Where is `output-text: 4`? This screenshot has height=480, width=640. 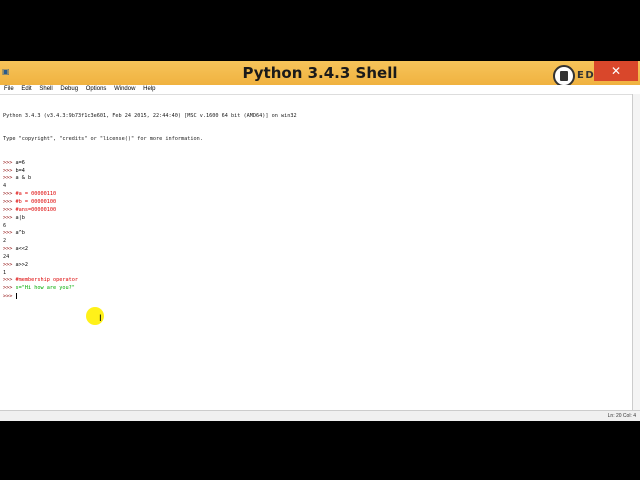
output-text: 4 is located at coordinates (5, 186).